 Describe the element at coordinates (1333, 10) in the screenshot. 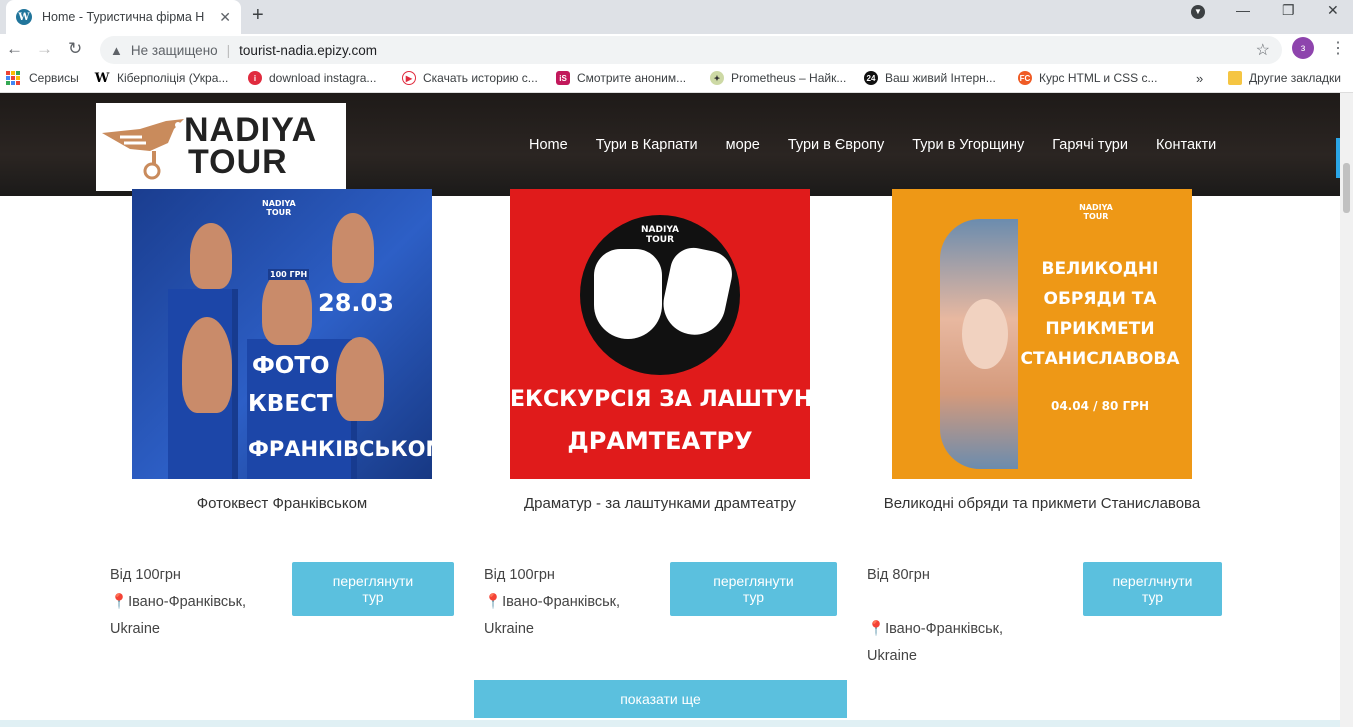

I see `close-window-button: ✕` at that location.